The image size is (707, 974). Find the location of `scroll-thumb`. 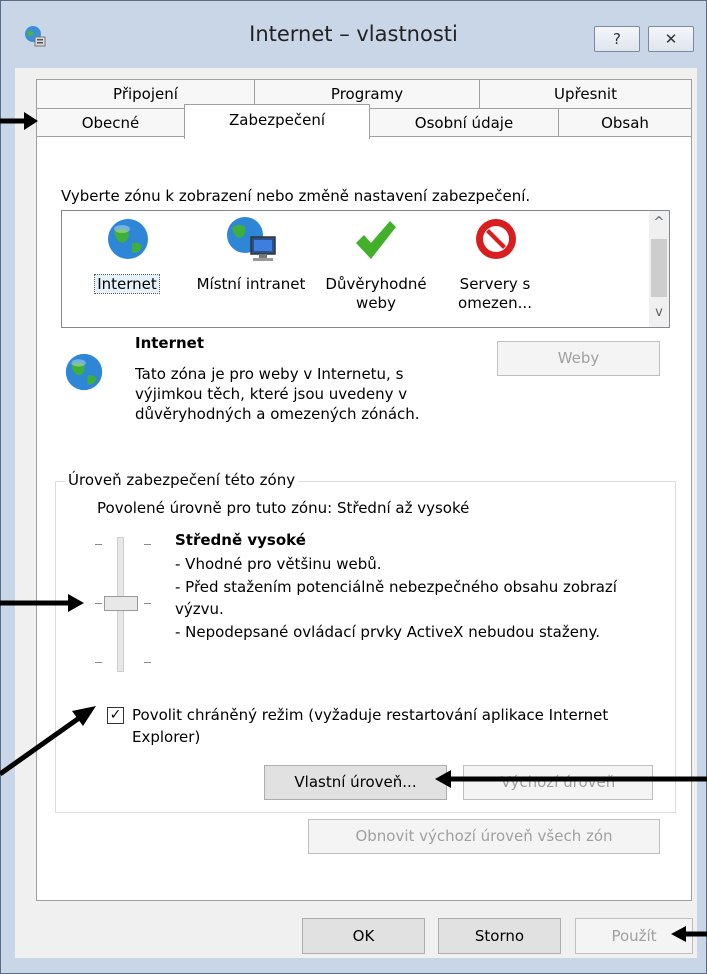

scroll-thumb is located at coordinates (659, 268).